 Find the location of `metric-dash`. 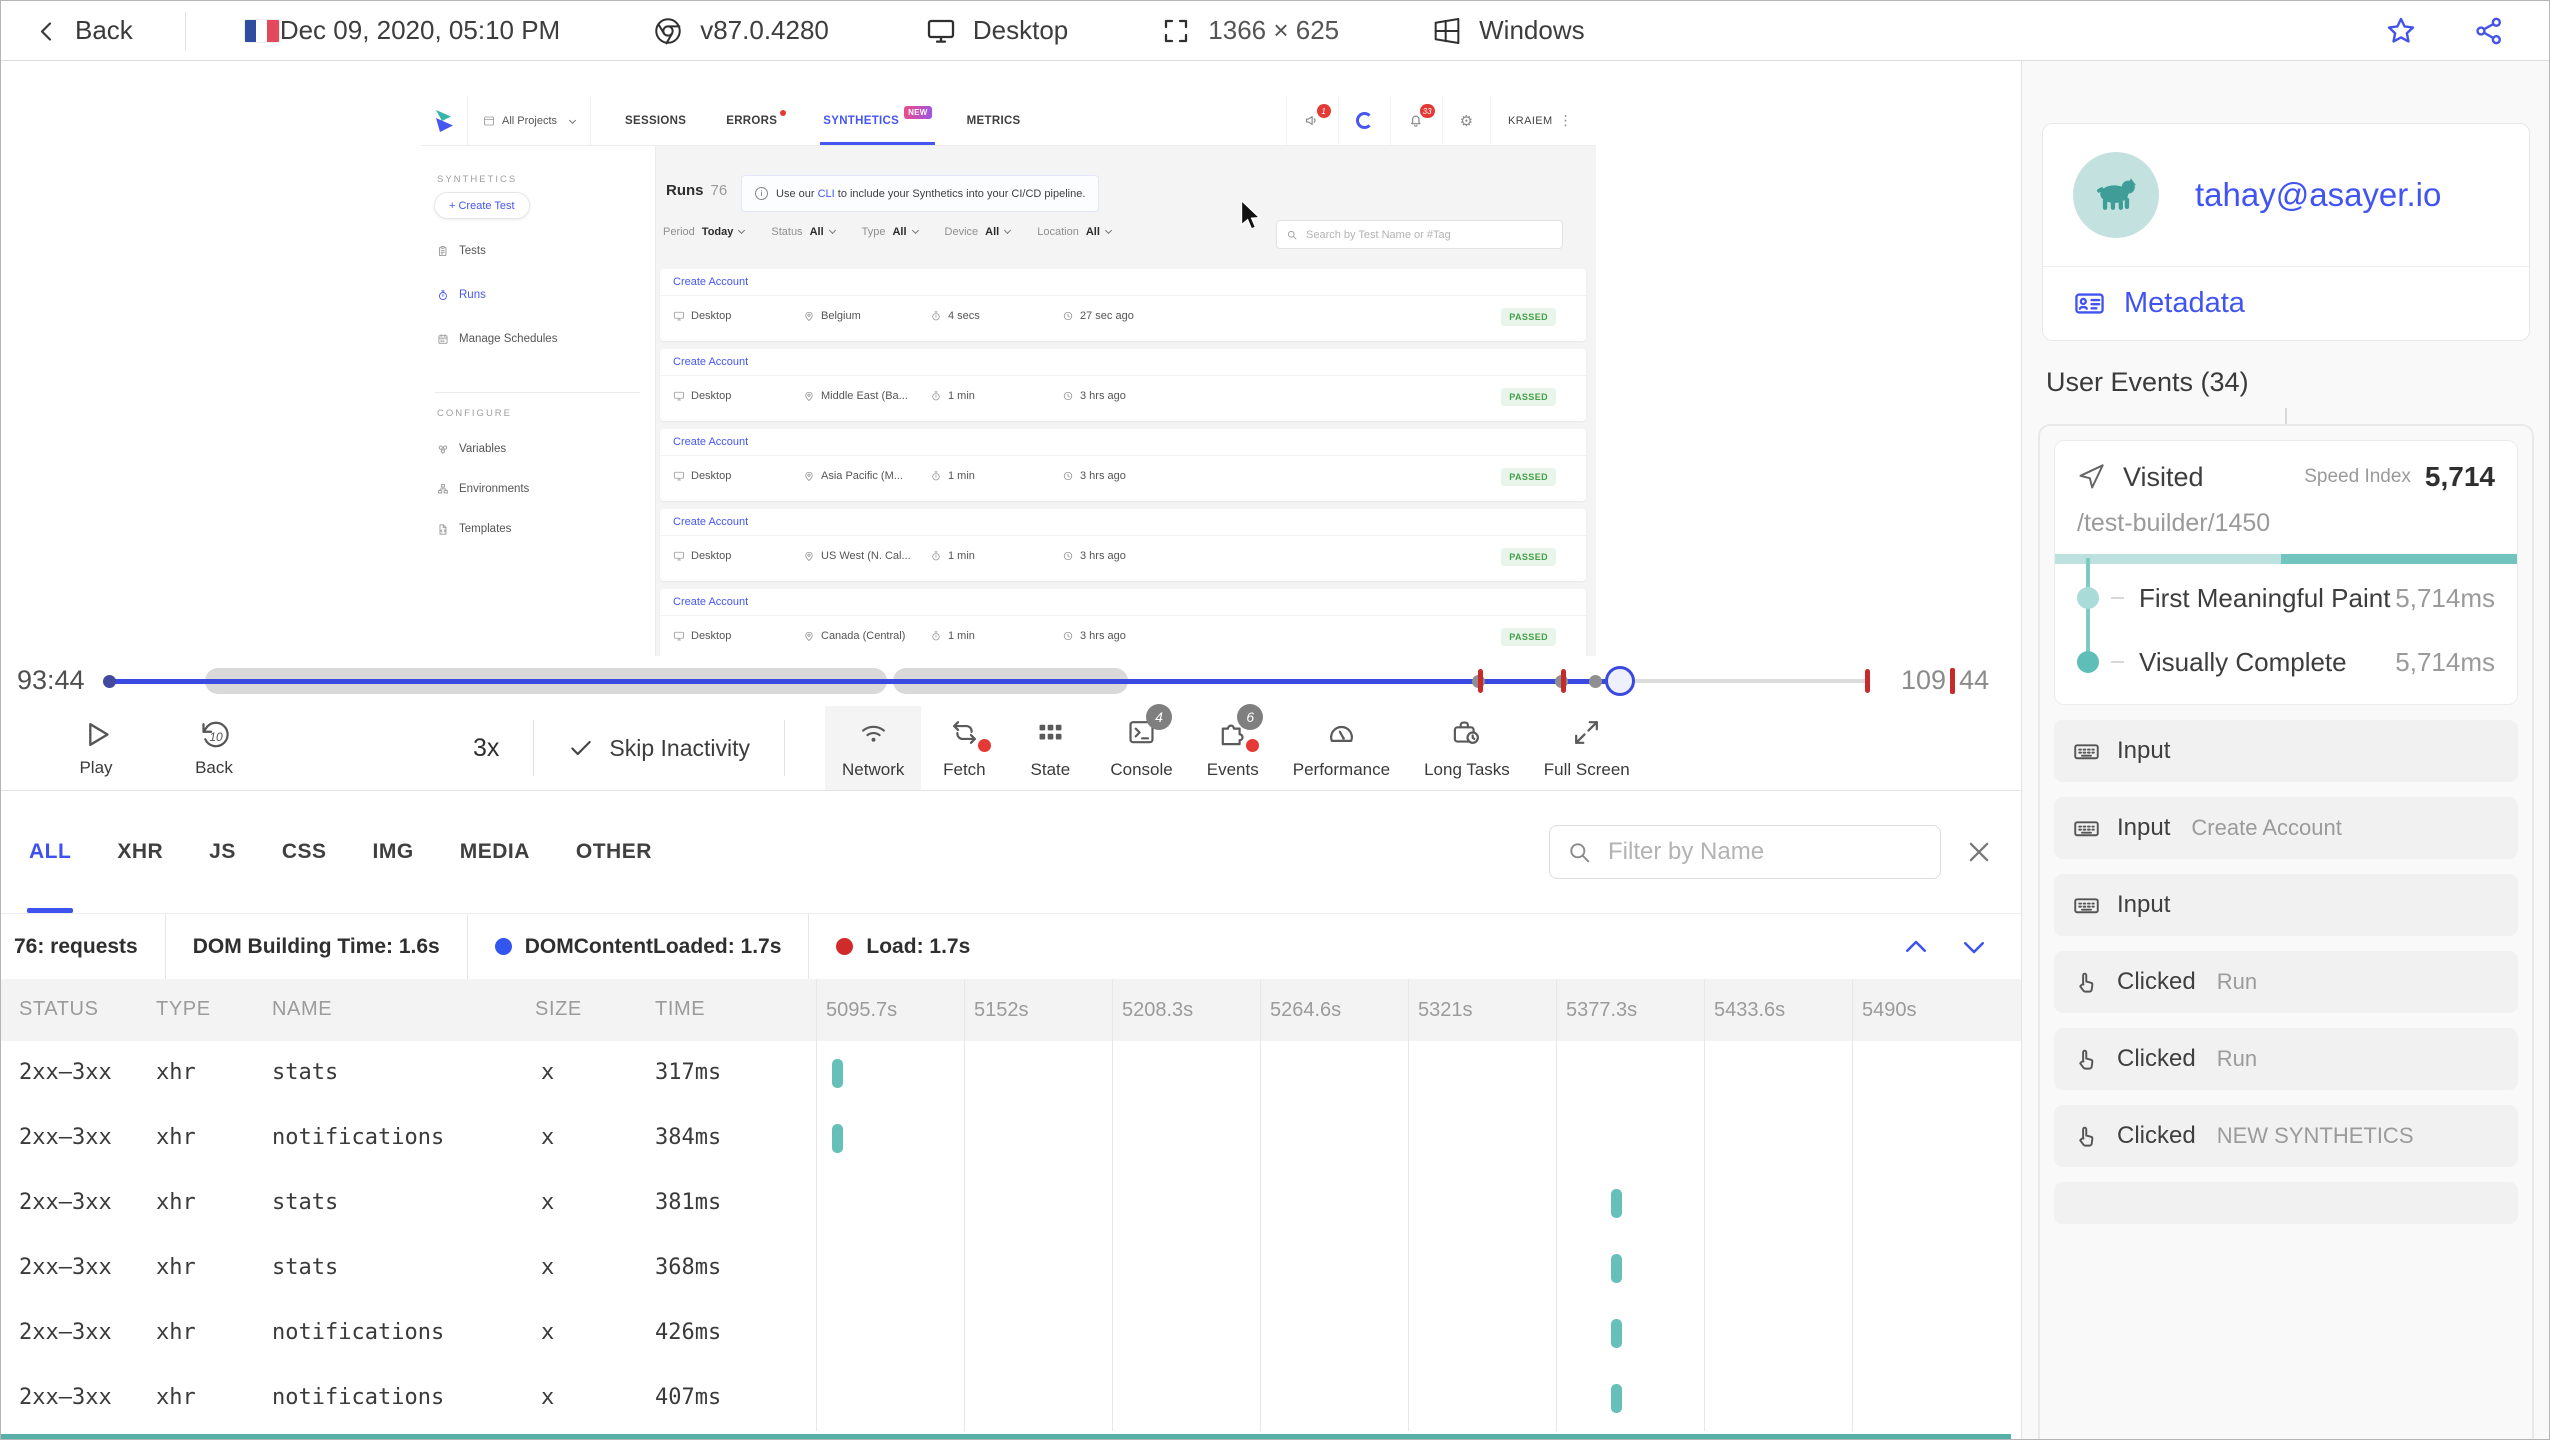

metric-dash is located at coordinates (2117, 598).